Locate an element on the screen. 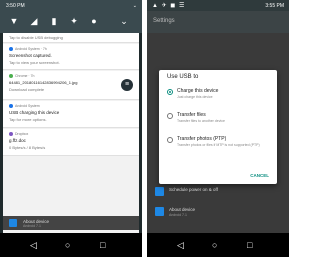 The image size is (320, 257). status-bar: 3:50 PM ⌄ is located at coordinates (71, 5).